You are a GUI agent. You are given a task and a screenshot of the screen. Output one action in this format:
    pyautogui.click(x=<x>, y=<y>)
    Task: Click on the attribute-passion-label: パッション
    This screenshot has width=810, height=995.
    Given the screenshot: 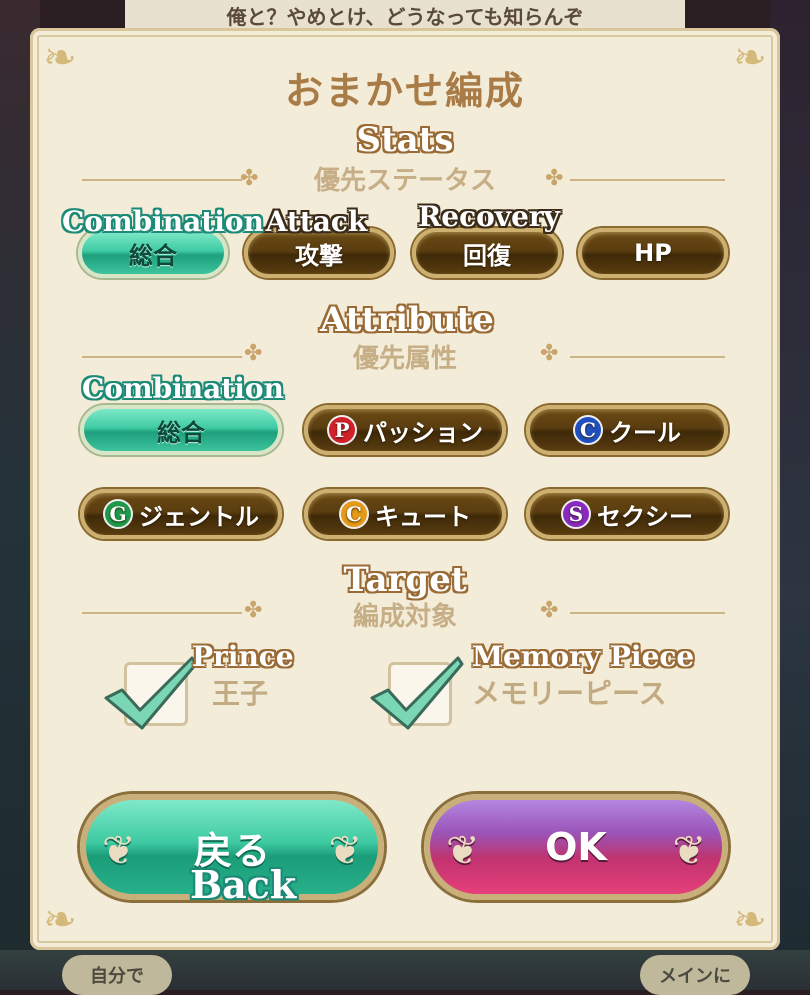 What is the action you would take?
    pyautogui.click(x=423, y=432)
    